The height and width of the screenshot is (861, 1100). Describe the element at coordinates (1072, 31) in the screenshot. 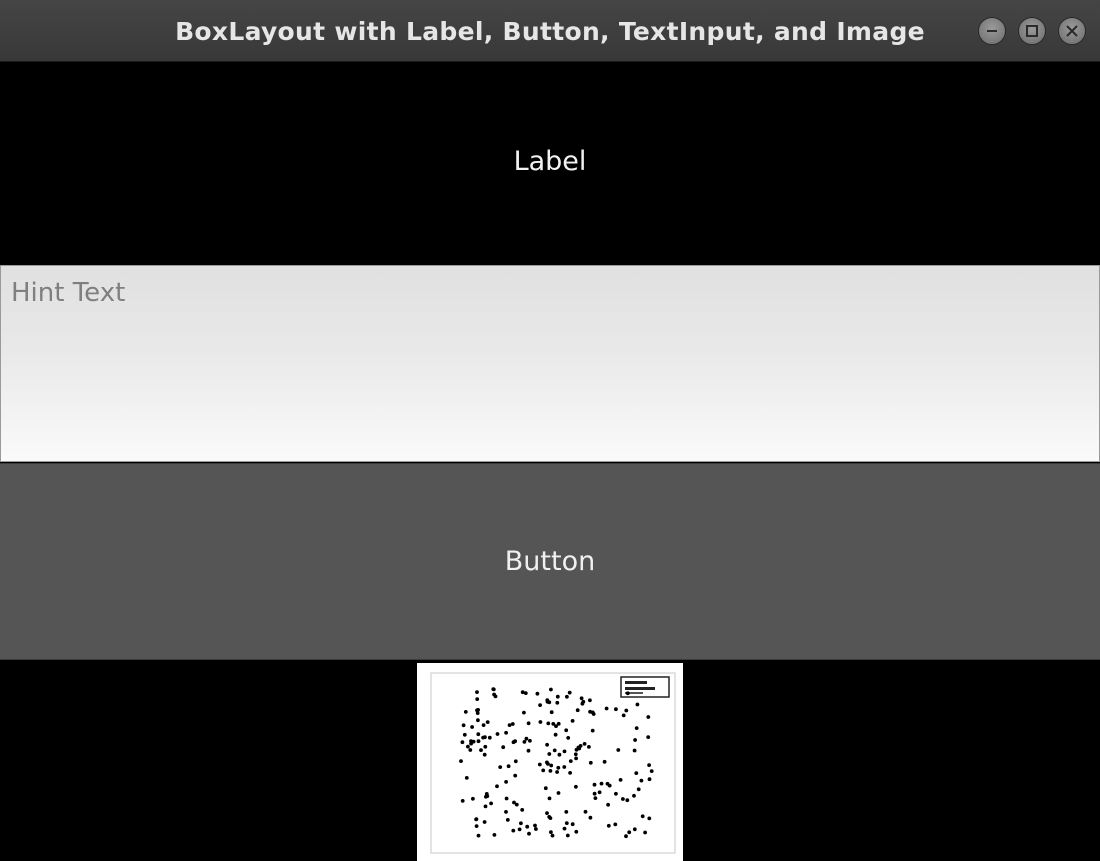

I see `close-button` at that location.